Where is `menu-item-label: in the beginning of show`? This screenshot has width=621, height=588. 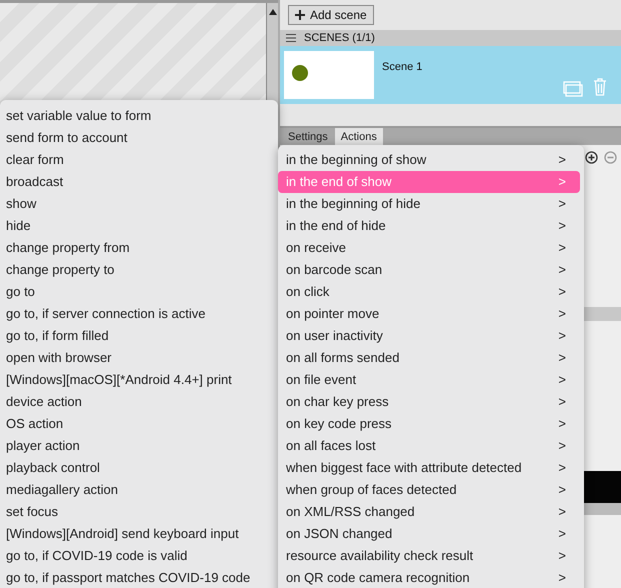
menu-item-label: in the beginning of show is located at coordinates (356, 160).